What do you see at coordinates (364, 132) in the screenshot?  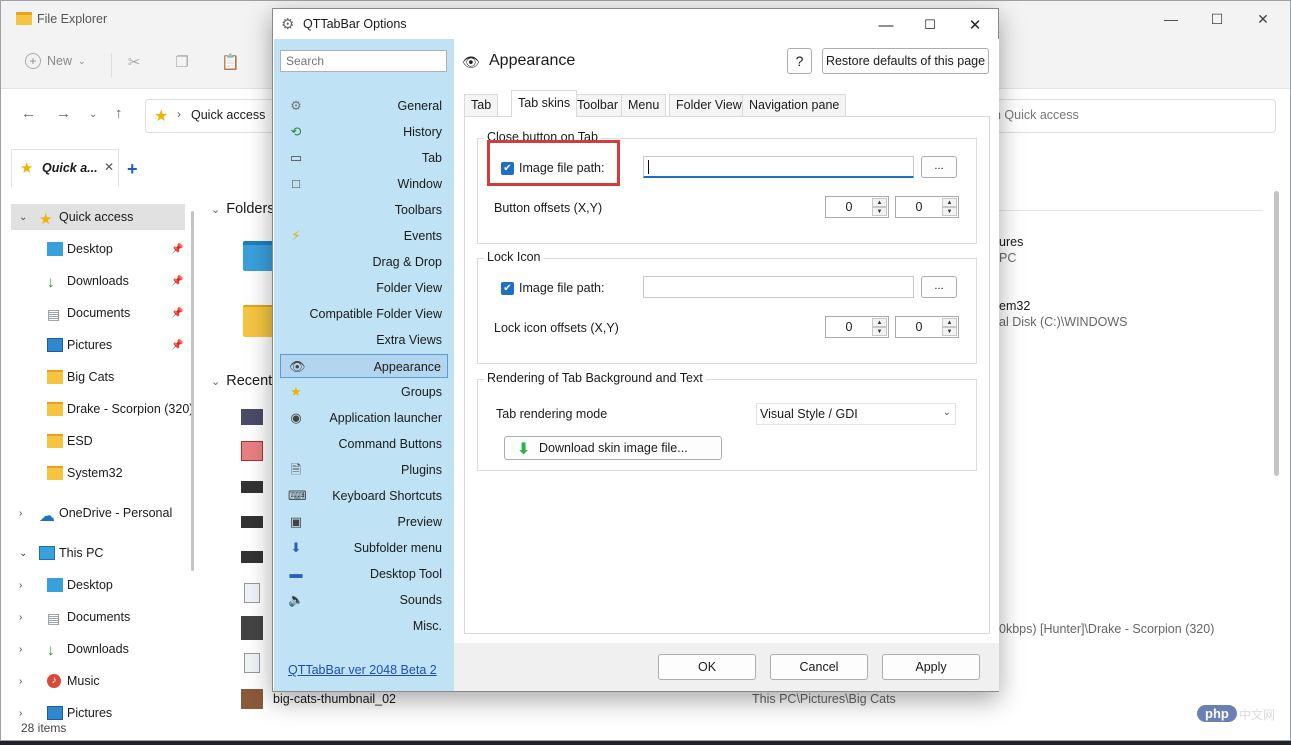 I see `sidebar-item-history: ⟲History` at bounding box center [364, 132].